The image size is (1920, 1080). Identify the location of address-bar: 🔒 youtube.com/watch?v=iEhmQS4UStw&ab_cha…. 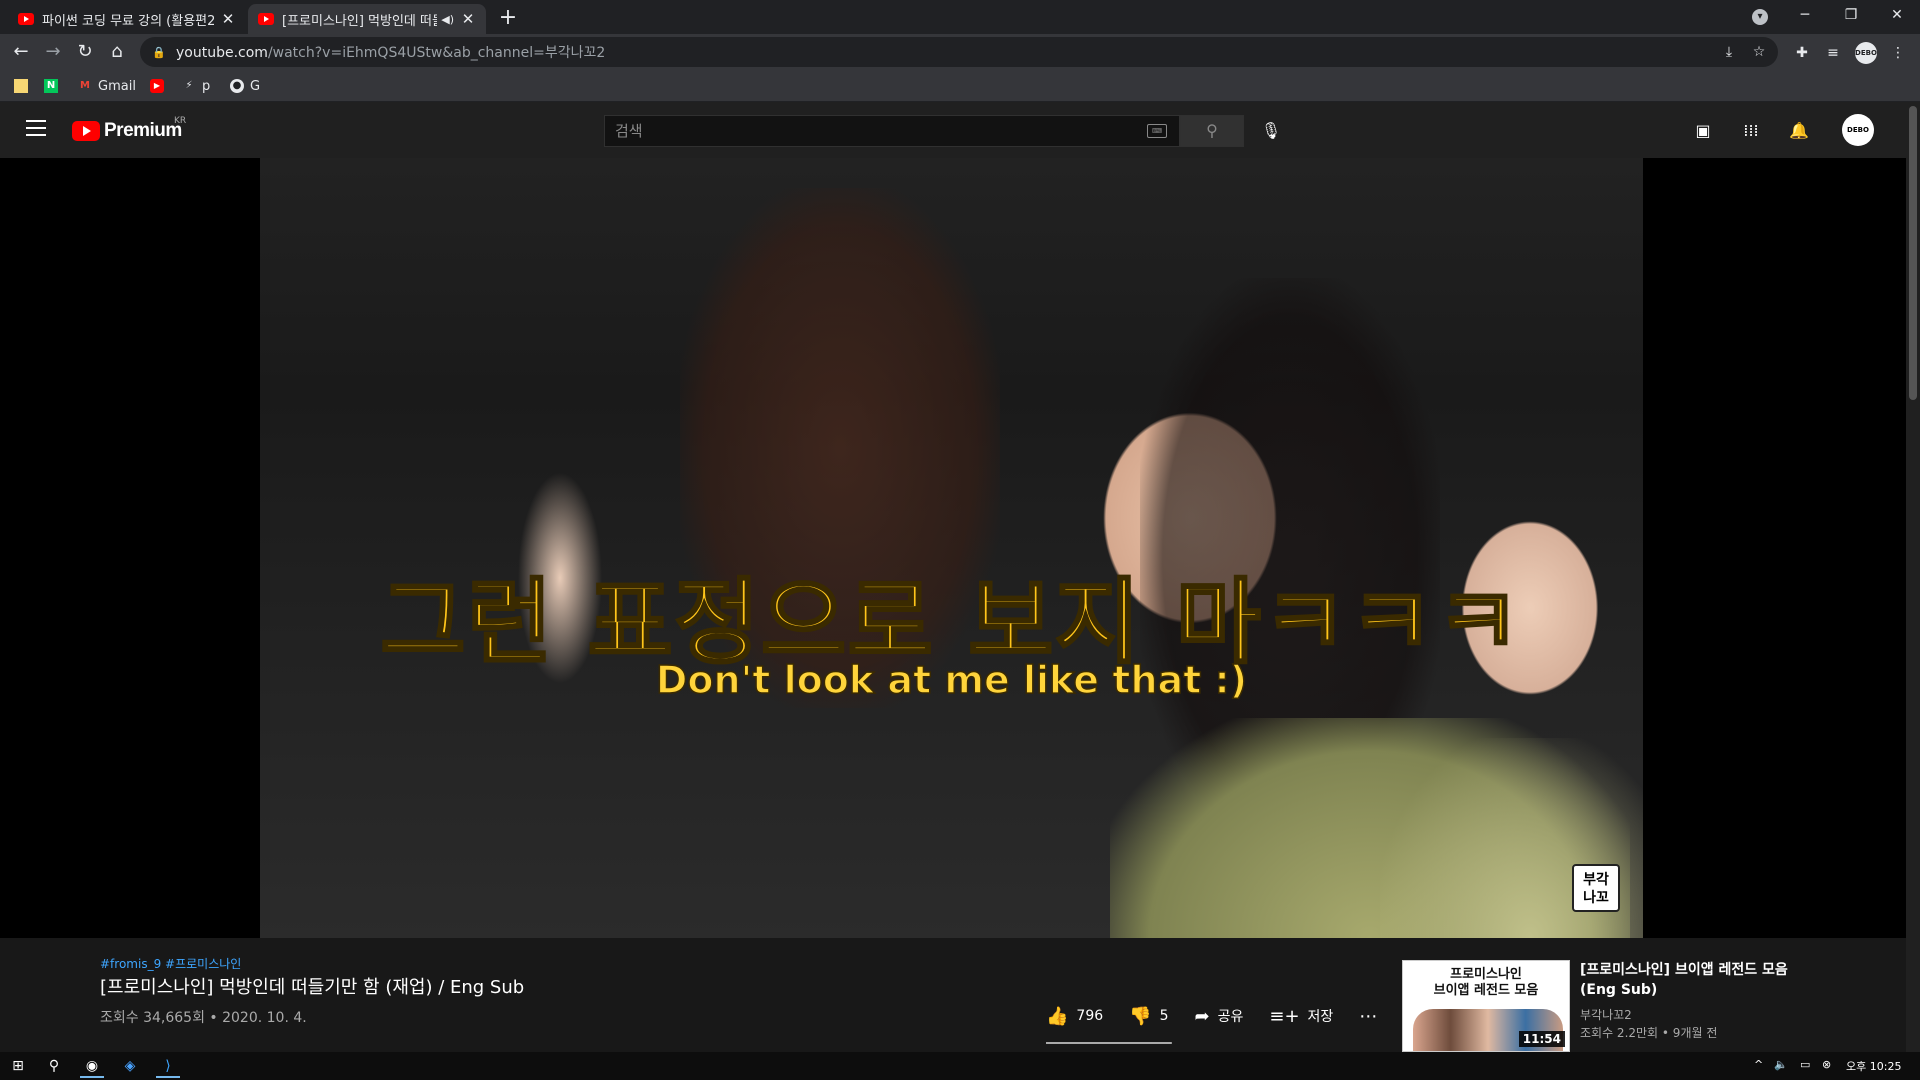
(959, 52).